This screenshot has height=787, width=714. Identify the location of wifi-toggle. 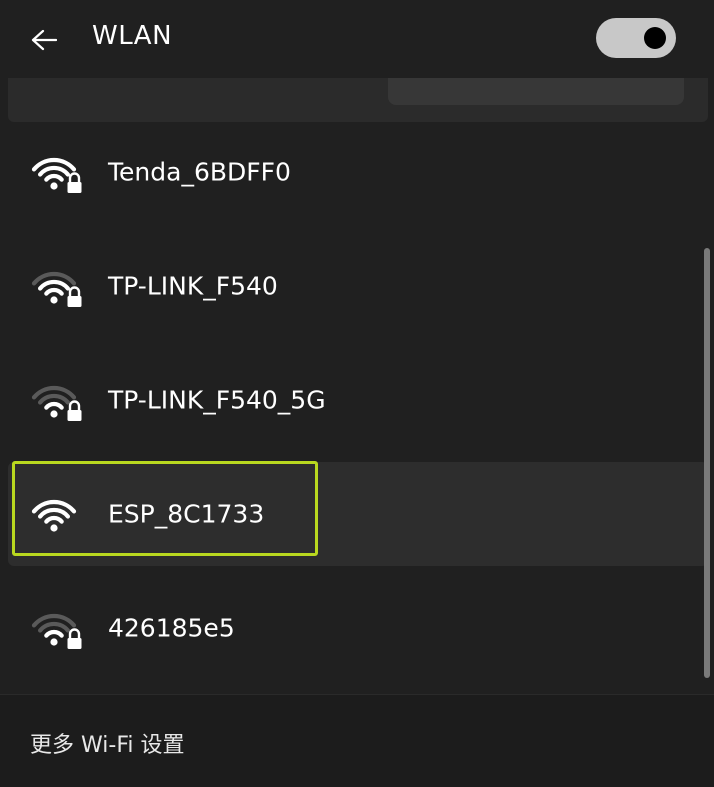
(636, 38).